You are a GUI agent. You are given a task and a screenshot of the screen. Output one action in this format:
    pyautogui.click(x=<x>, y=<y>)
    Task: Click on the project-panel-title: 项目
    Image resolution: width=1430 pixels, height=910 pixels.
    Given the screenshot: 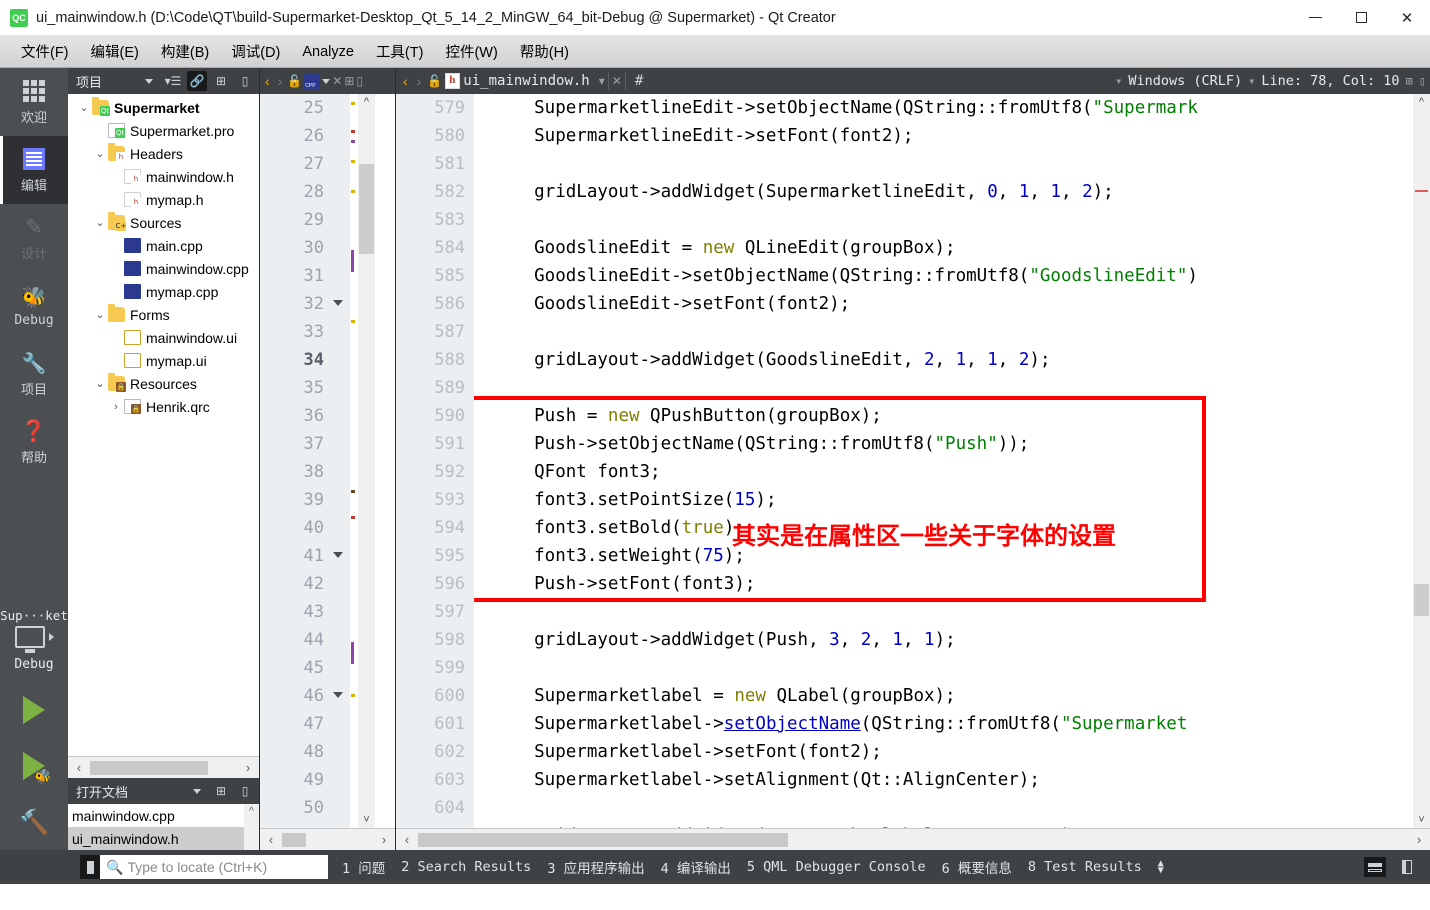 What is the action you would take?
    pyautogui.click(x=87, y=81)
    